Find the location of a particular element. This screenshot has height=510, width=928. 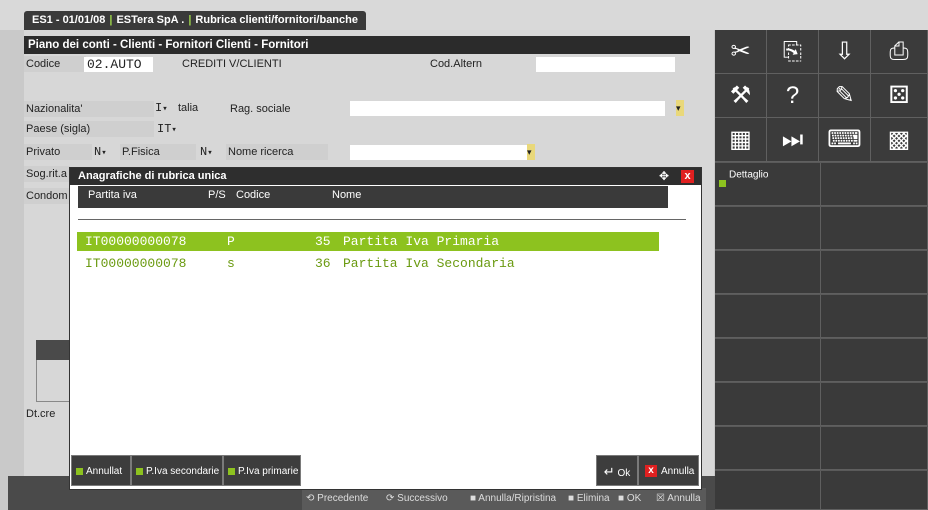

rag-sociale-dropdown: ▾ is located at coordinates (680, 108).